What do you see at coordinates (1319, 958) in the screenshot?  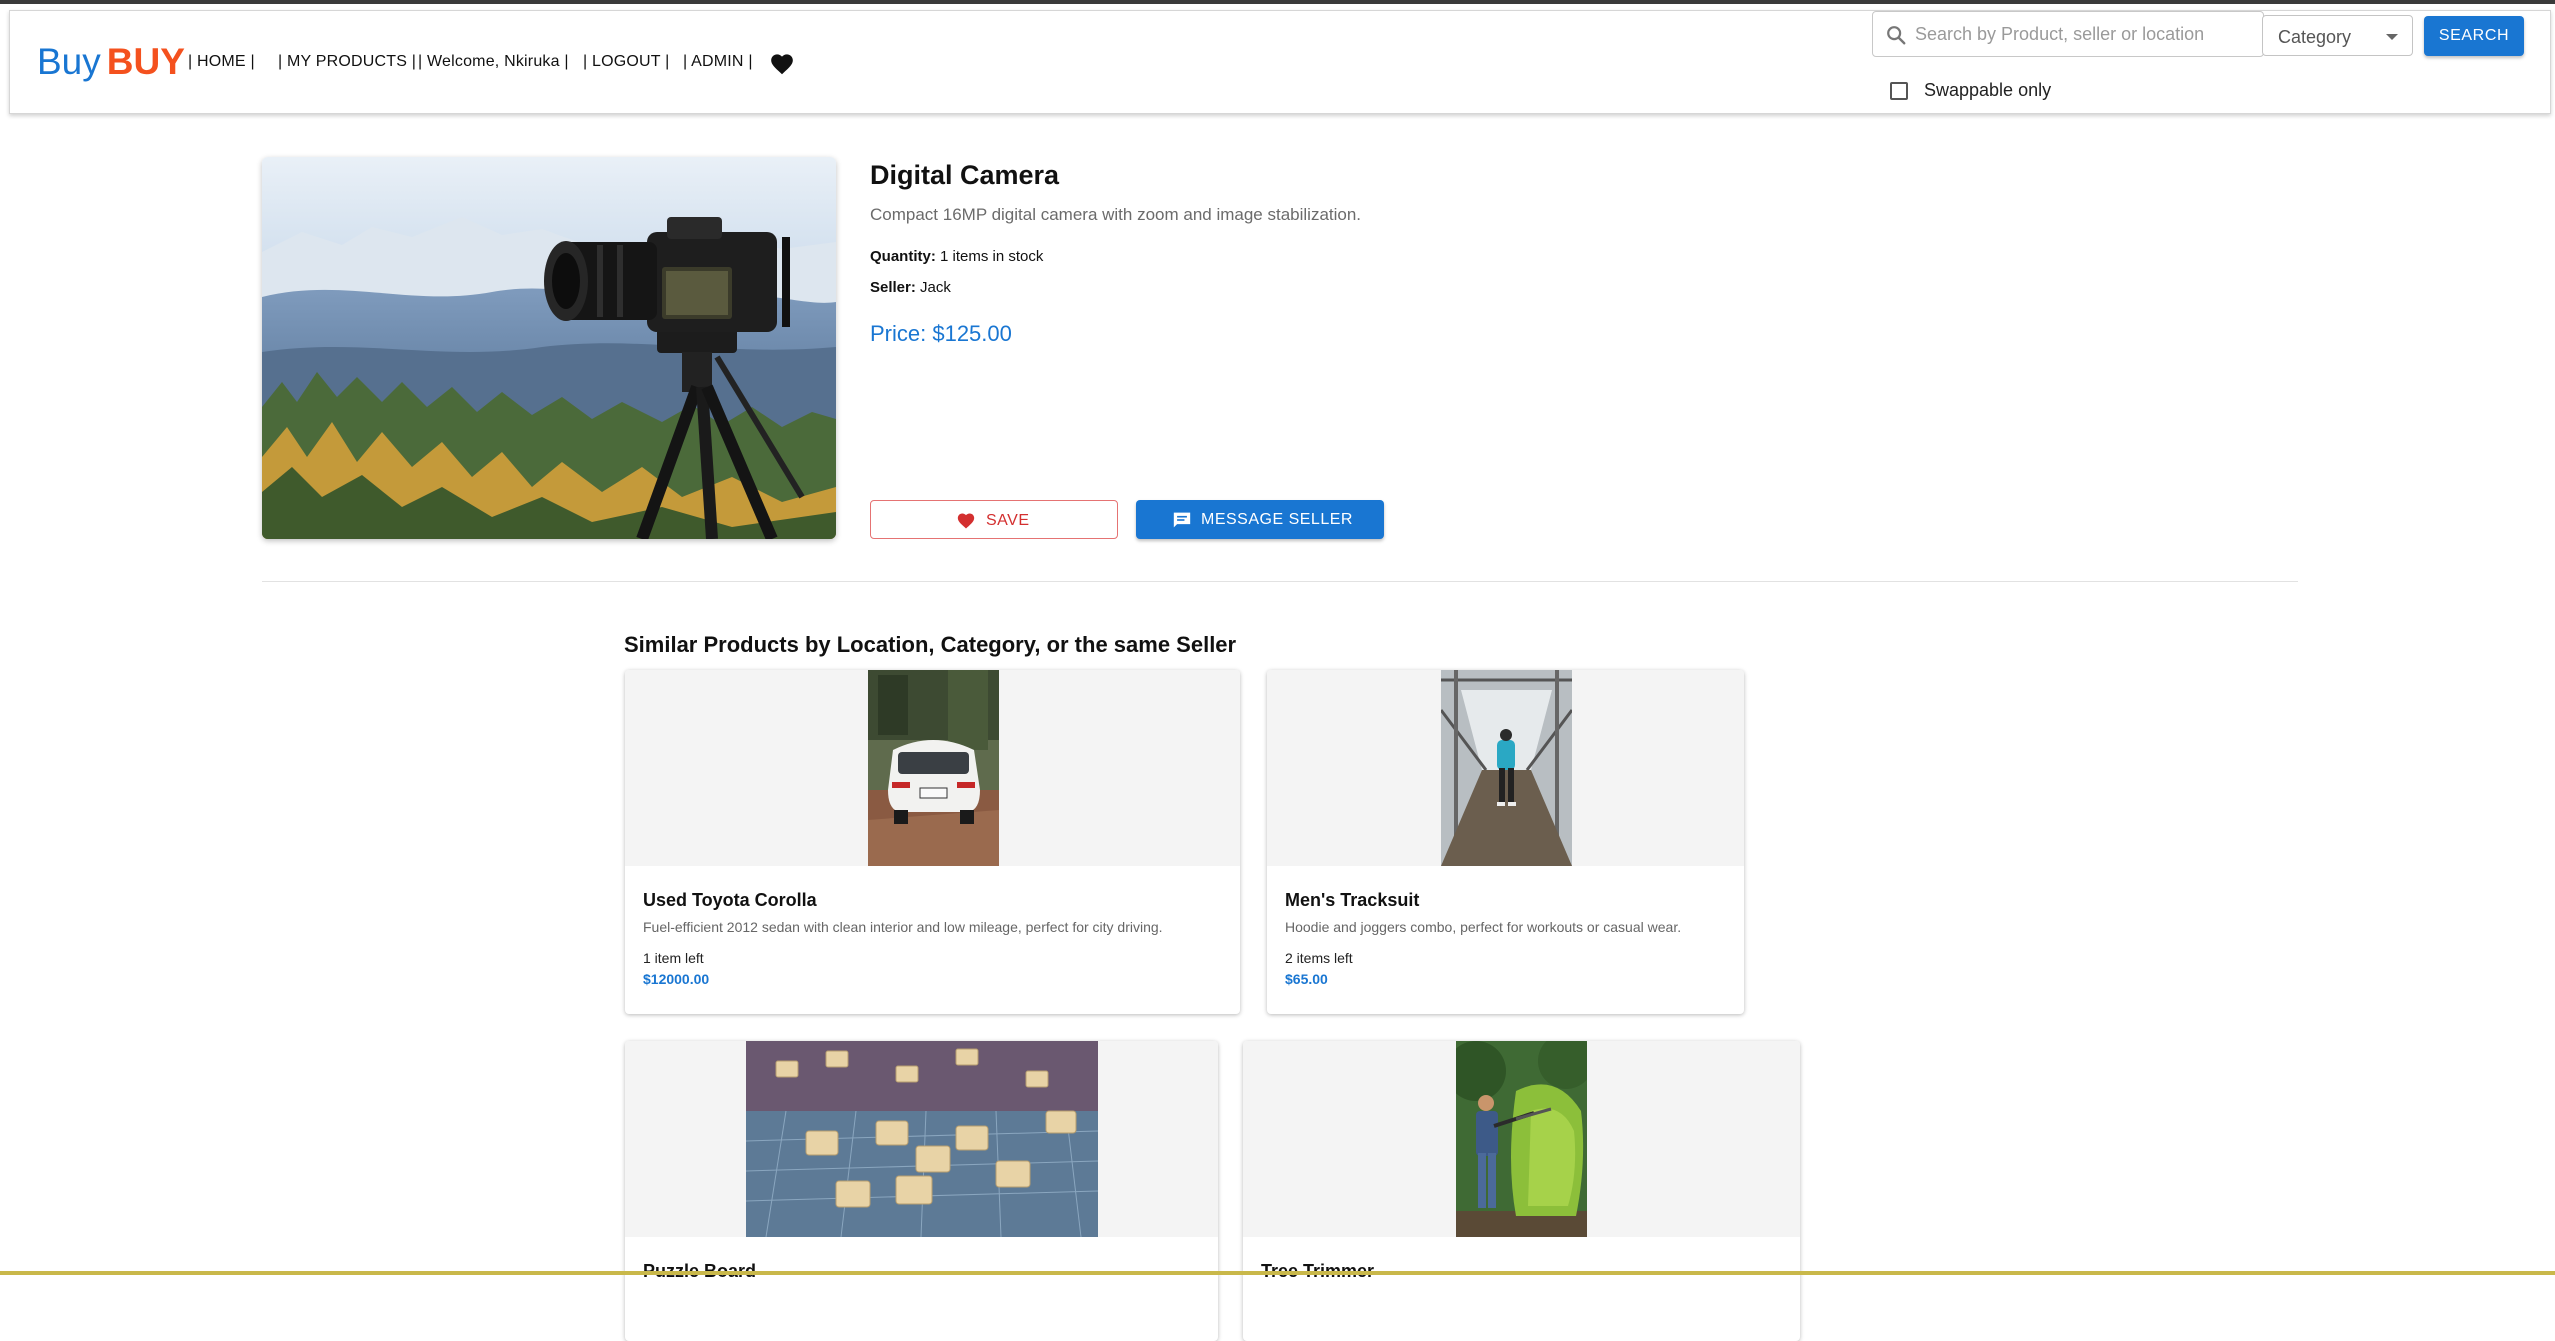 I see `product-card-stock: 2 items left` at bounding box center [1319, 958].